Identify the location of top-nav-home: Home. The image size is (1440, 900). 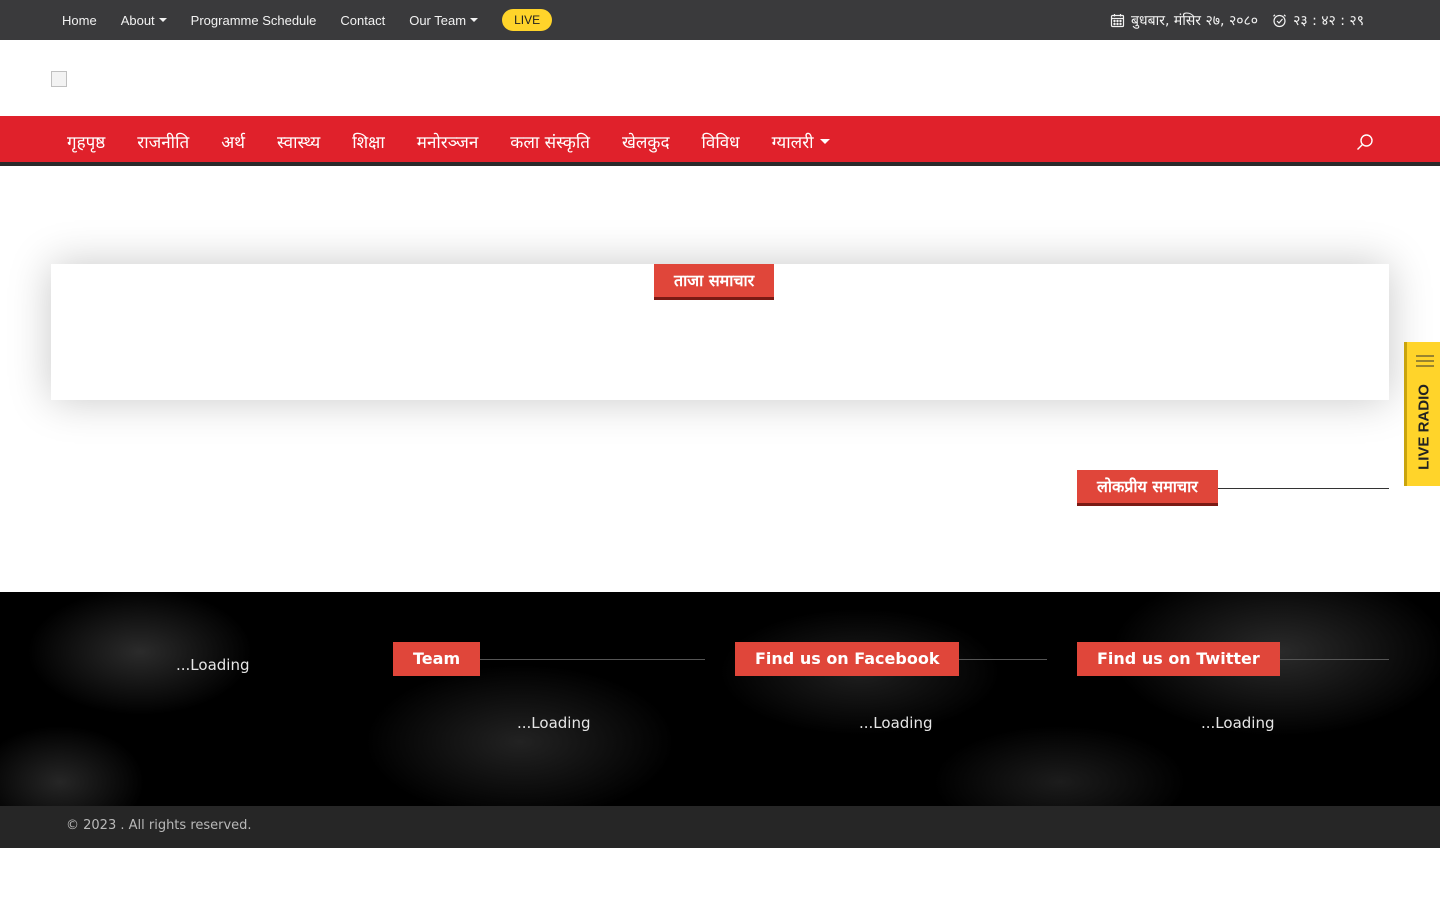
(79, 20).